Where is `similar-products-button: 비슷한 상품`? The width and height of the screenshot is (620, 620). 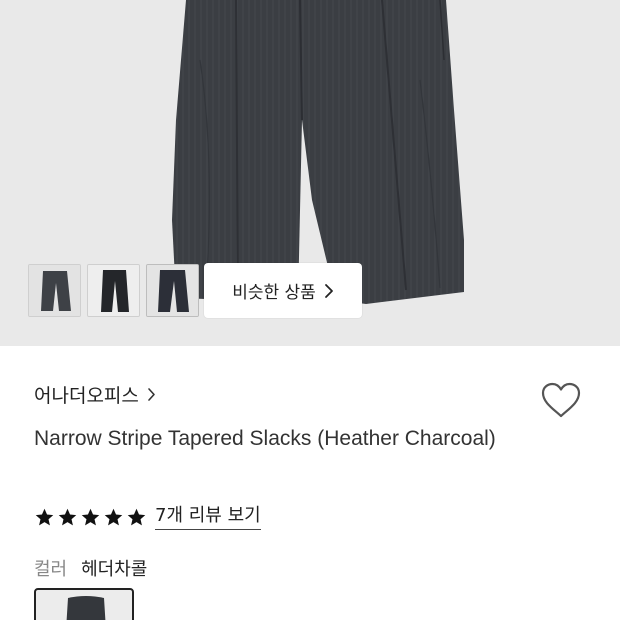 similar-products-button: 비슷한 상품 is located at coordinates (283, 290).